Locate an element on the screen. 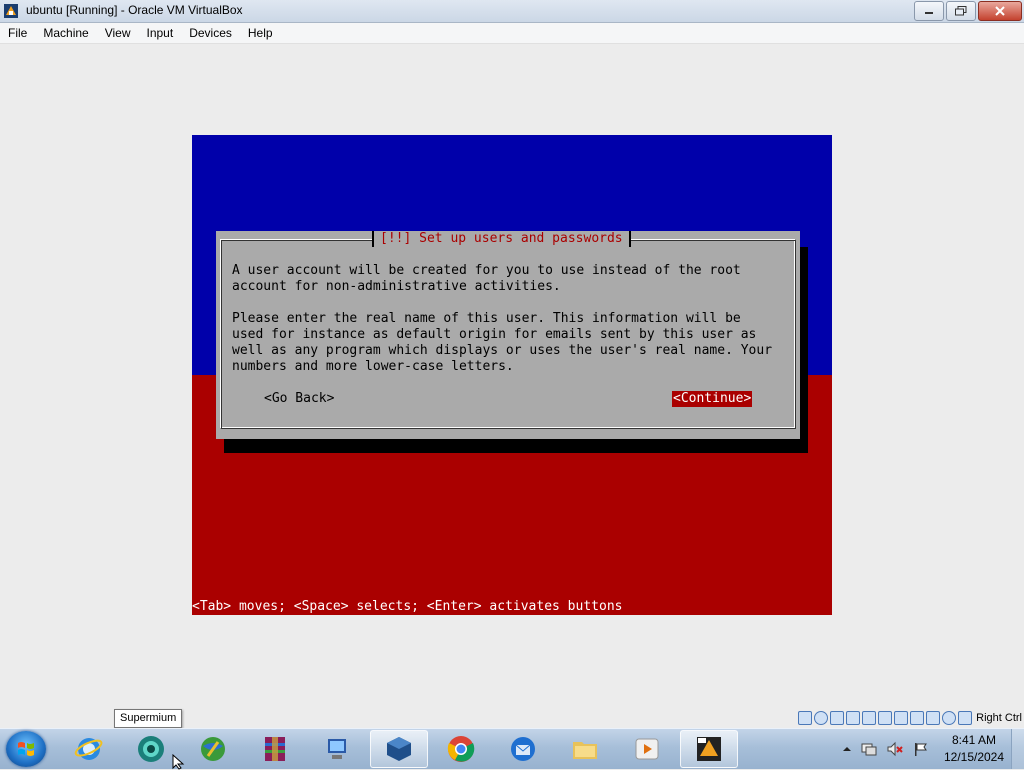  menu-machine: Machine is located at coordinates (65, 33).